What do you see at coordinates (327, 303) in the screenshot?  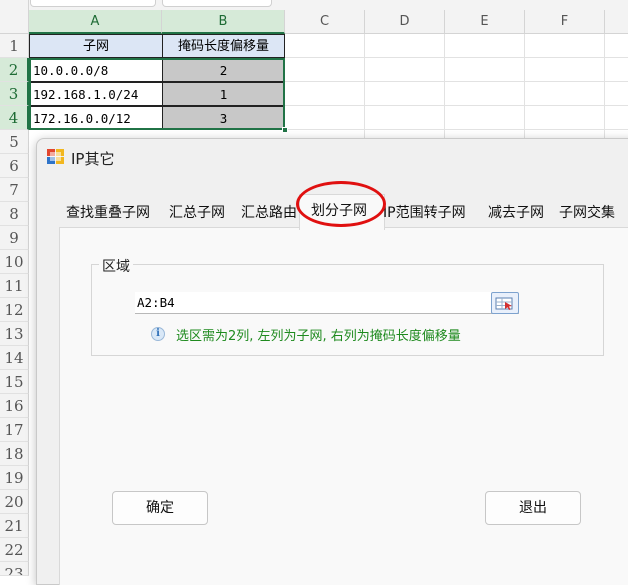 I see `range-input` at bounding box center [327, 303].